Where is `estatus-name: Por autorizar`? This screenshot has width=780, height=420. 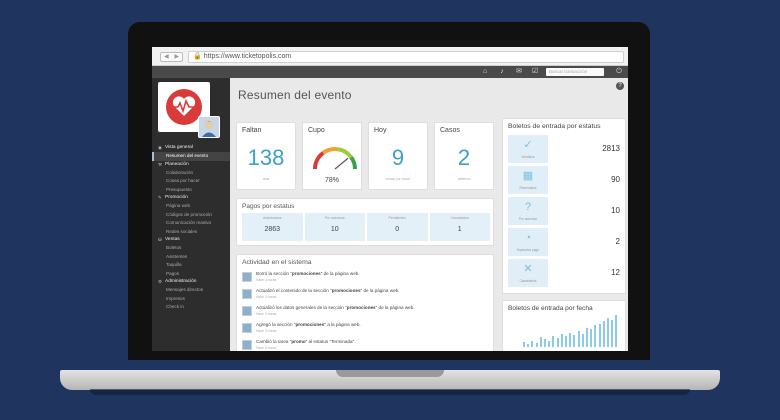 estatus-name: Por autorizar is located at coordinates (528, 219).